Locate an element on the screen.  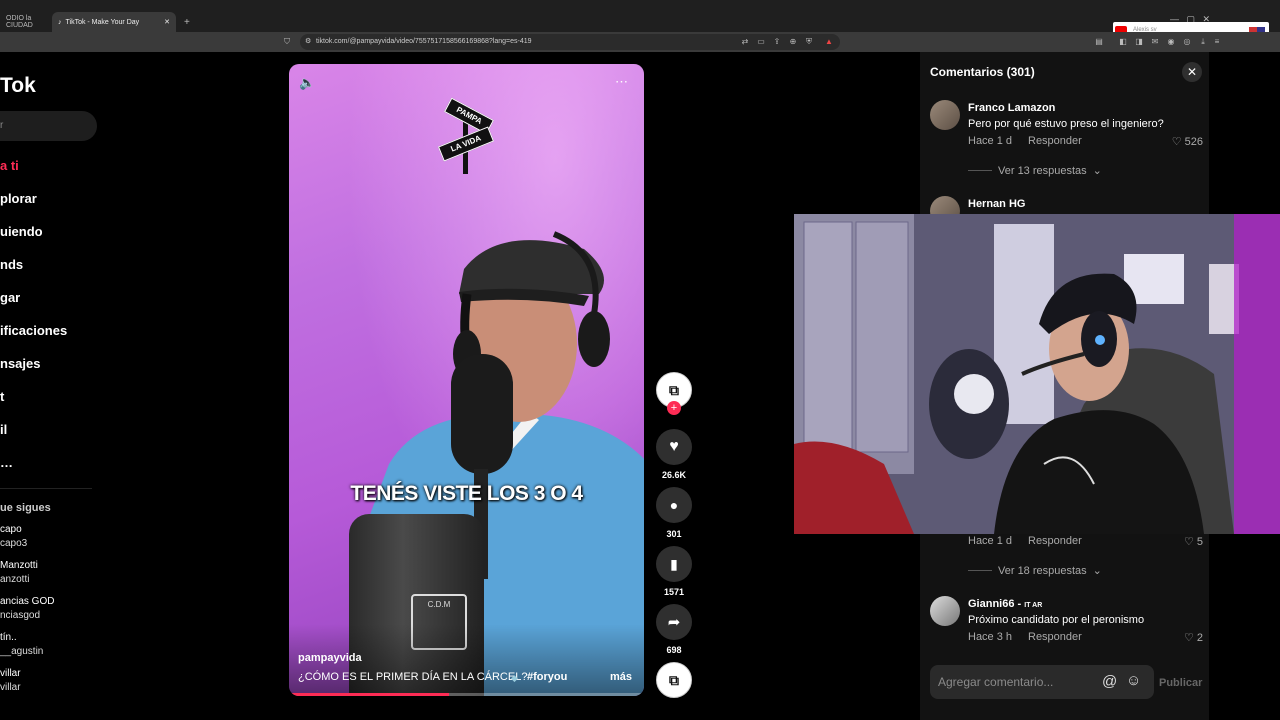
sidebar-toggle-icon: ▤ is located at coordinates (1099, 42).